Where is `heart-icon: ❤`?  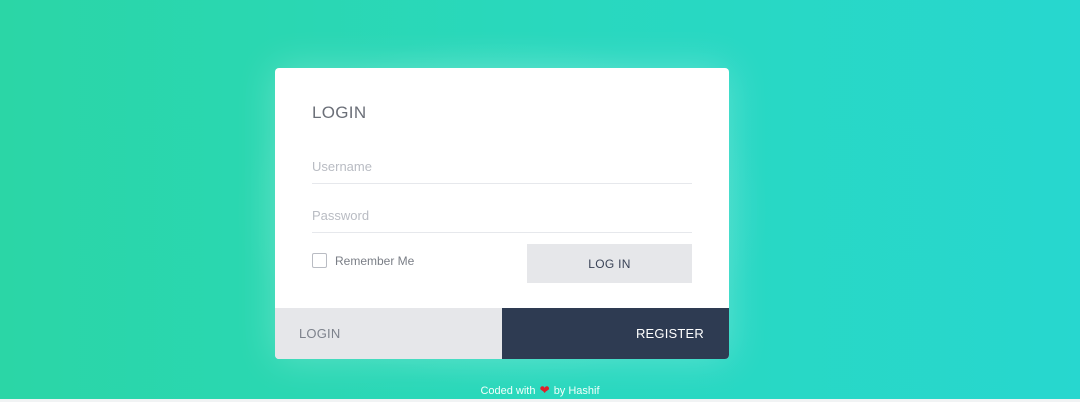
heart-icon: ❤ is located at coordinates (544, 390).